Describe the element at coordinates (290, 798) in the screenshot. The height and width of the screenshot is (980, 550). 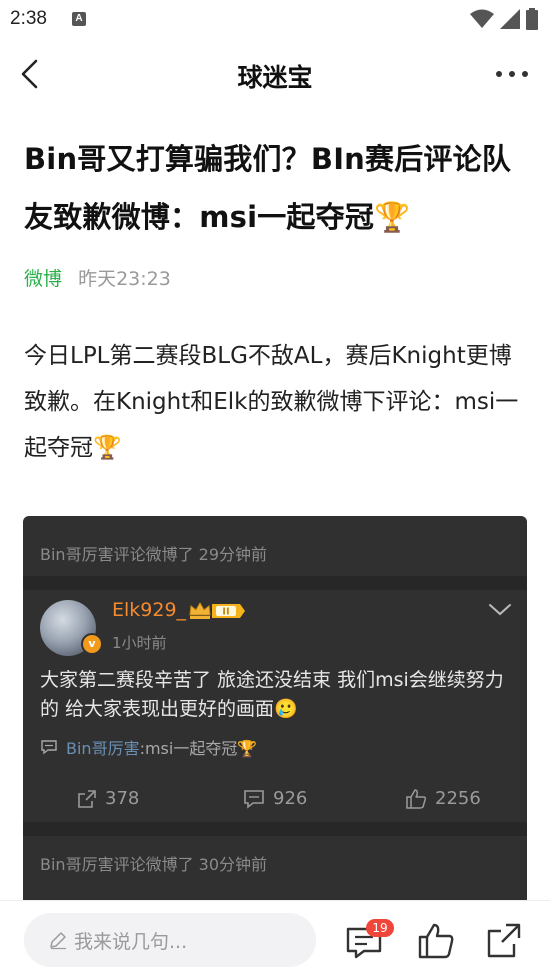
I see `comment-count: 926` at that location.